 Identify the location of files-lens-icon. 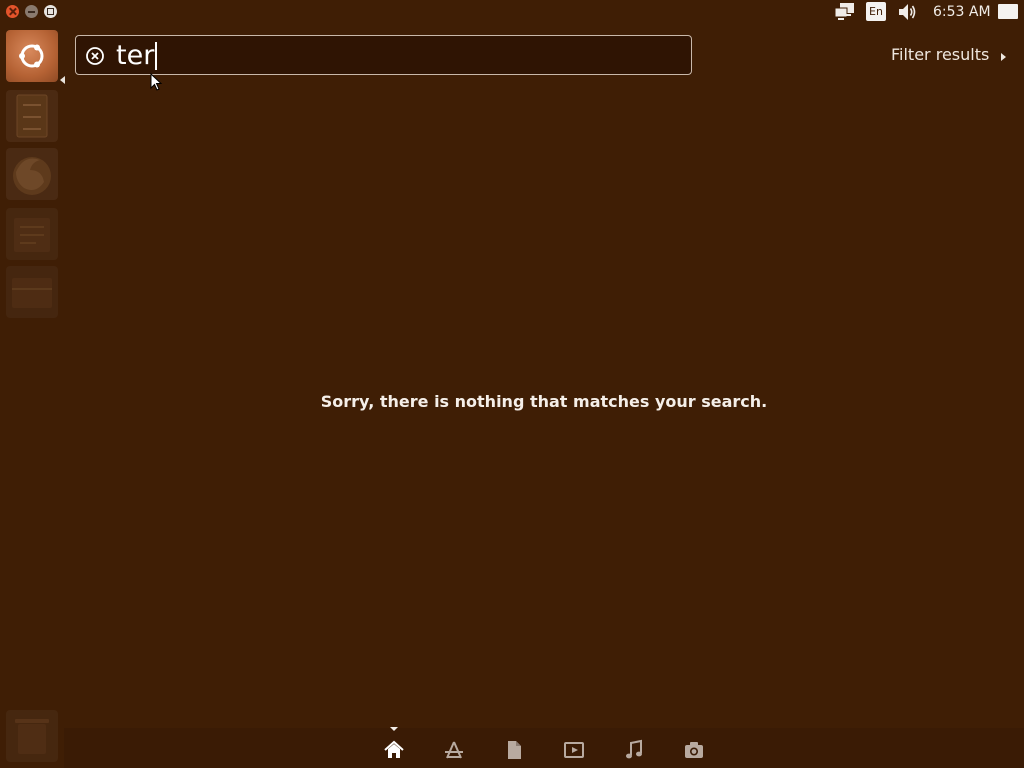
(514, 750).